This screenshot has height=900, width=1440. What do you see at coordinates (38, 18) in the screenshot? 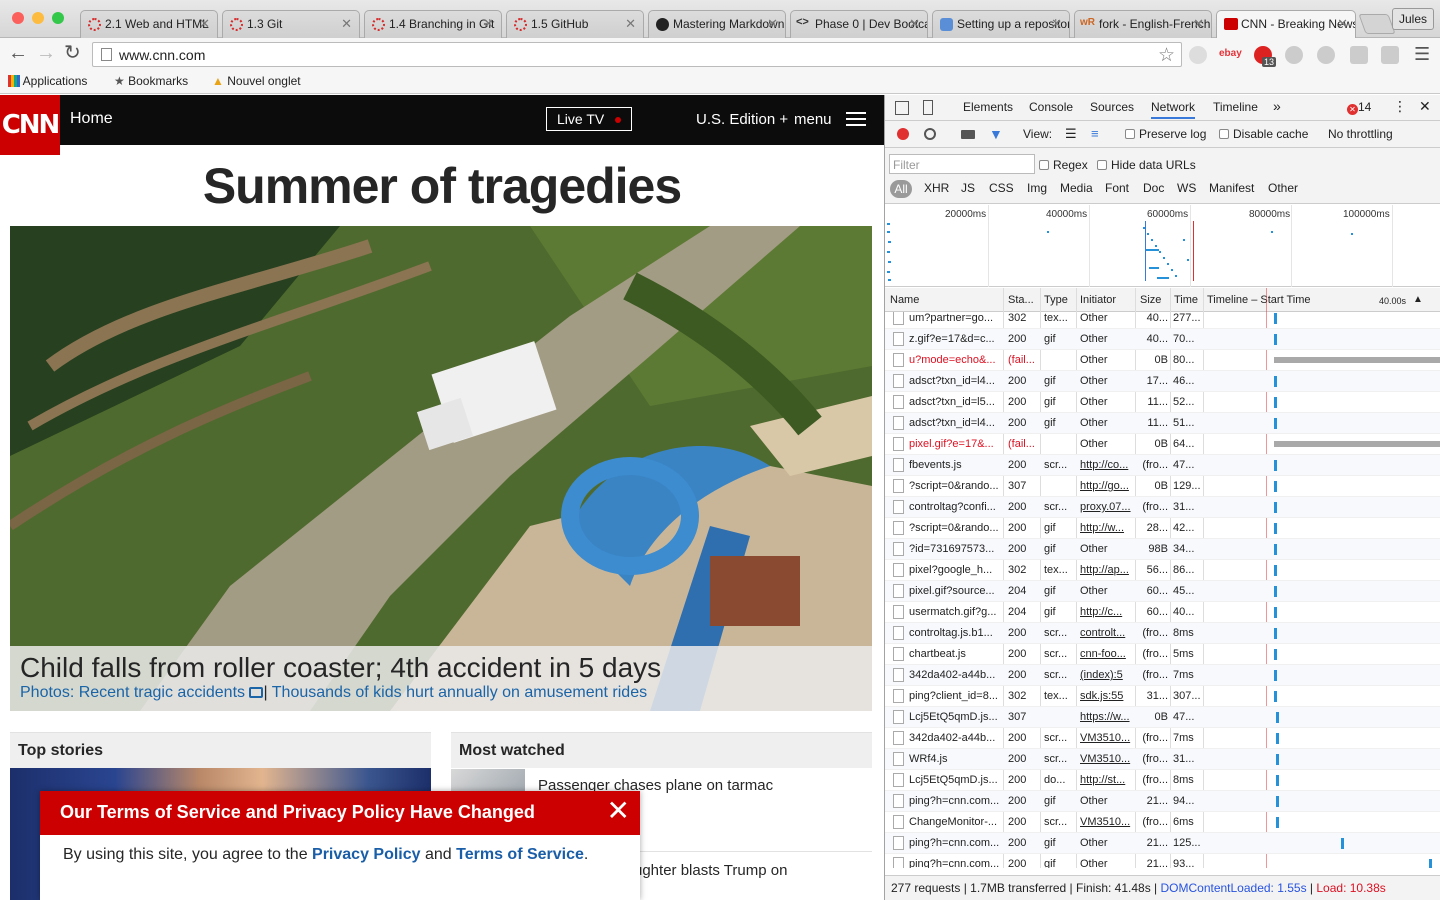
I see `minimize-window-button` at bounding box center [38, 18].